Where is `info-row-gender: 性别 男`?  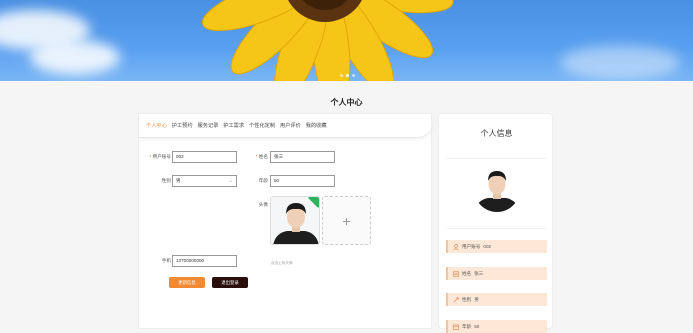
info-row-gender: 性别 男 is located at coordinates (496, 299).